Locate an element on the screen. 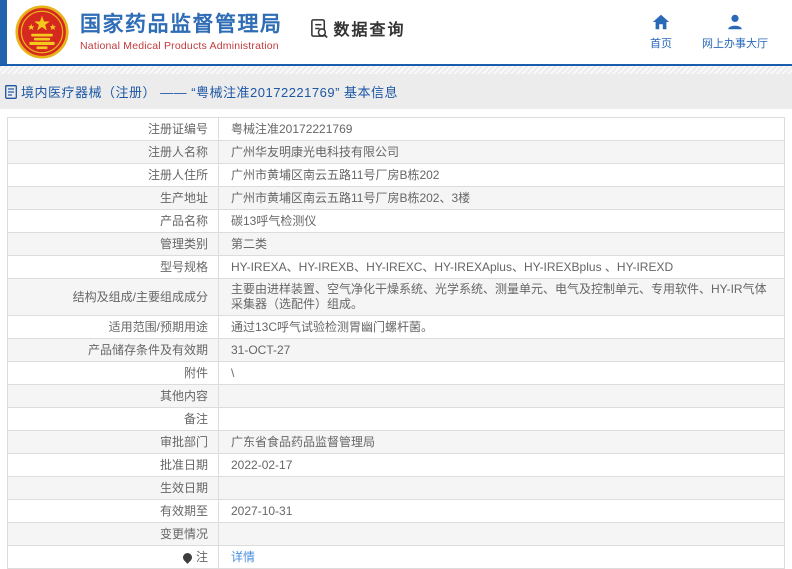  row-label: 管理类别 is located at coordinates (113, 244).